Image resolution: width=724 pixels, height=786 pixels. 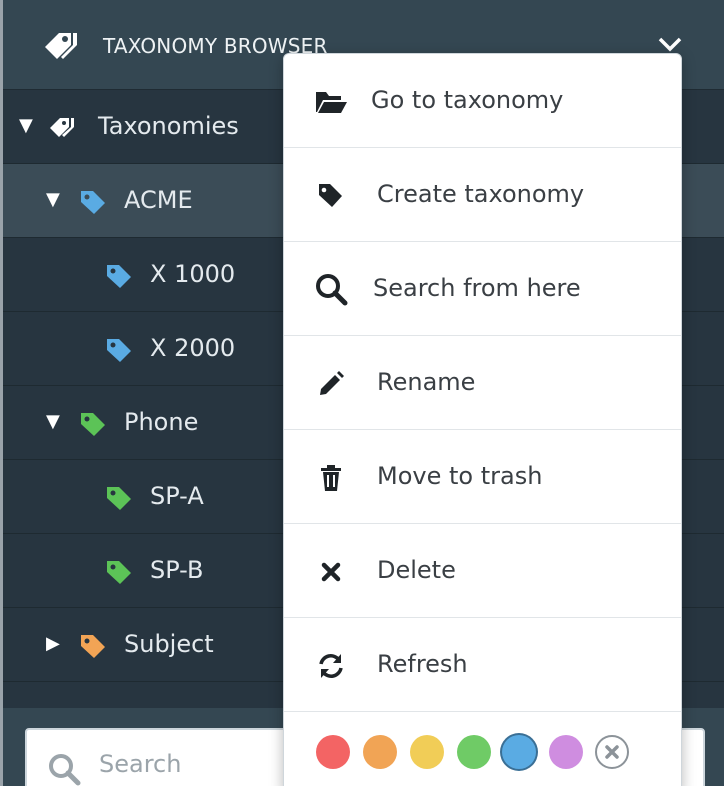 I want to click on color-swatch-red, so click(x=333, y=752).